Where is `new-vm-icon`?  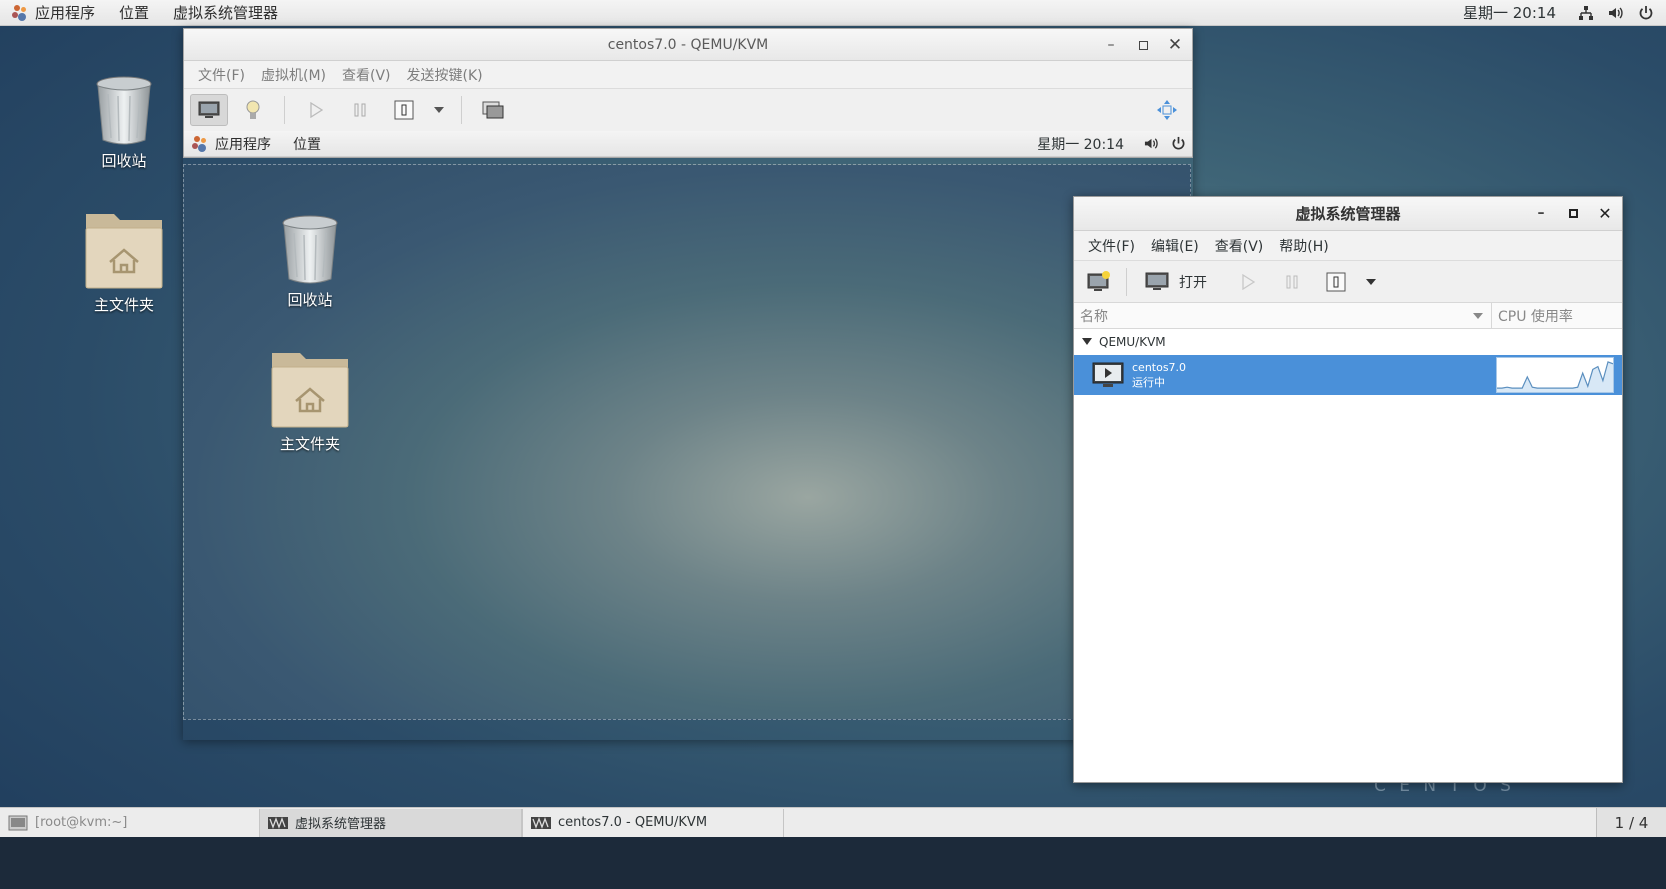
new-vm-icon is located at coordinates (1098, 280).